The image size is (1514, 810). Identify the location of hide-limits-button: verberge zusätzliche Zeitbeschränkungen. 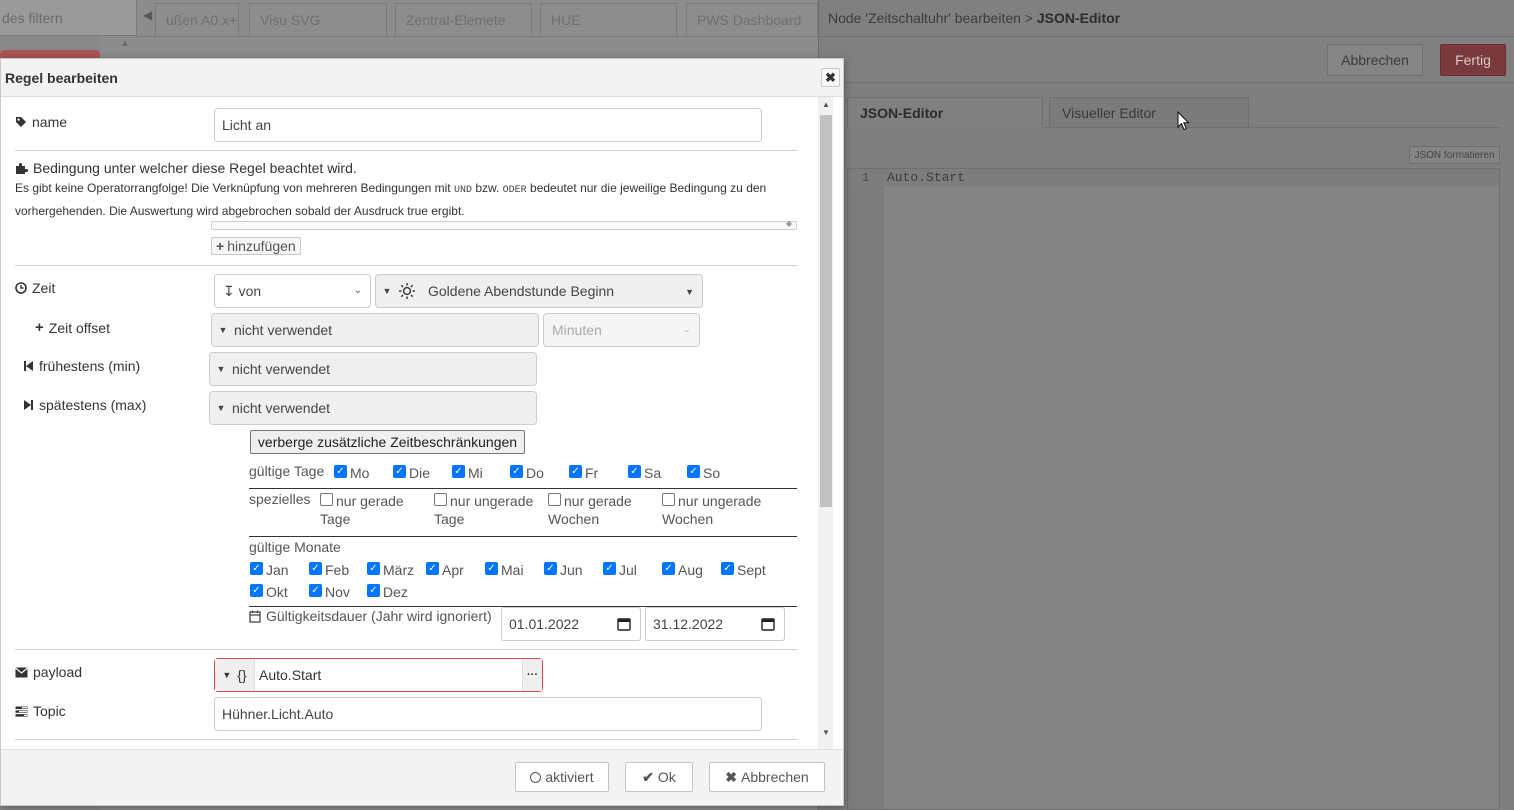
(387, 442).